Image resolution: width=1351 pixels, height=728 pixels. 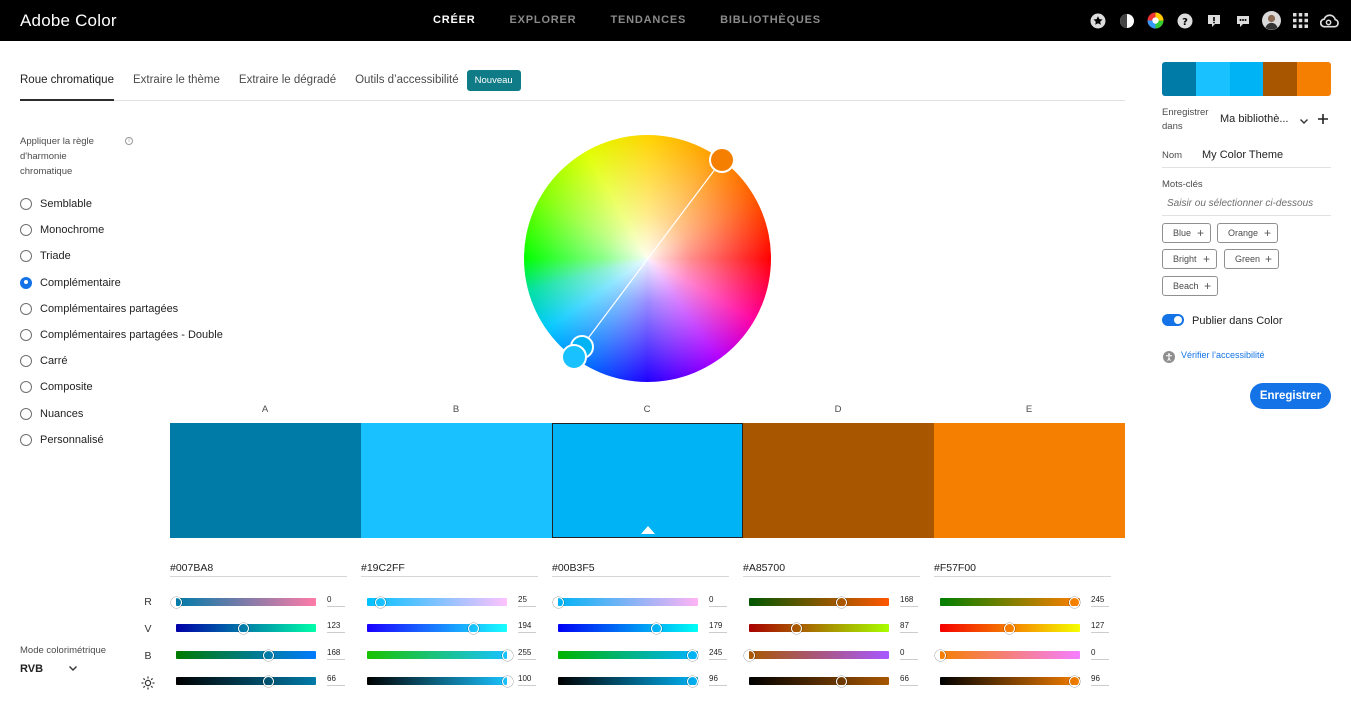 I want to click on swatch-b, so click(x=456, y=480).